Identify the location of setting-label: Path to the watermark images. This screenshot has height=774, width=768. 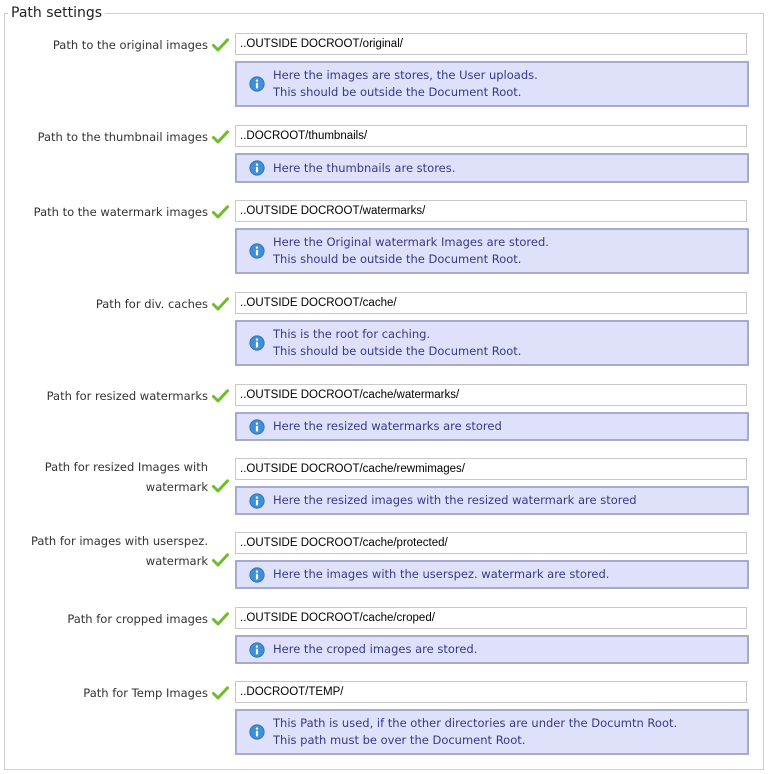
(120, 212).